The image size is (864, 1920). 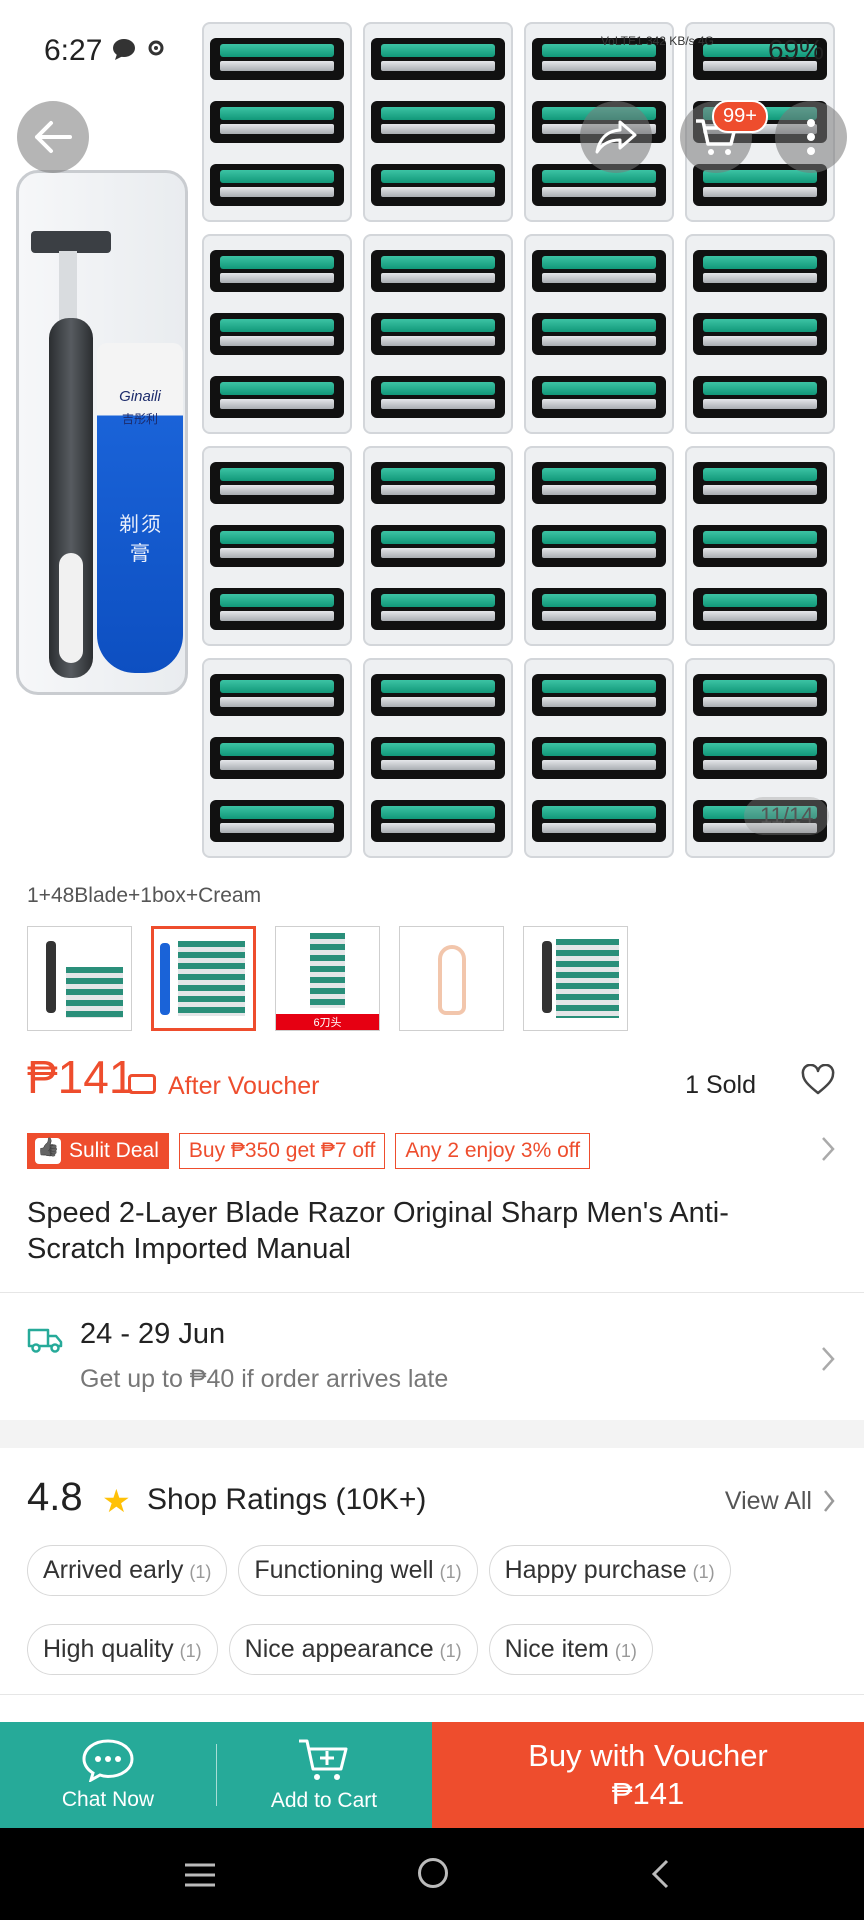 What do you see at coordinates (648, 1755) in the screenshot?
I see `buy-label: Buy with Voucher` at bounding box center [648, 1755].